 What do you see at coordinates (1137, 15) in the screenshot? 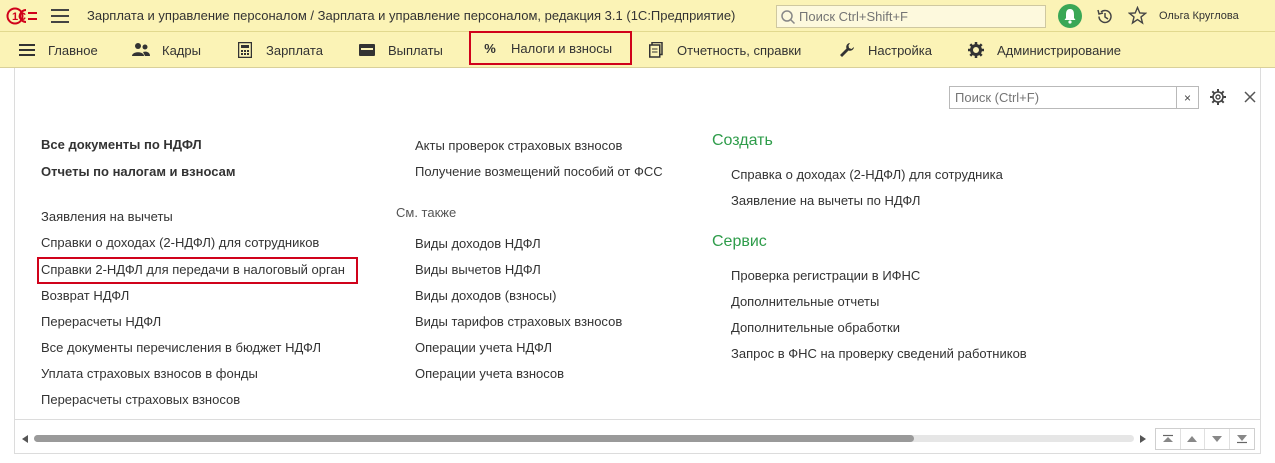
I see `favorites-star-icon` at bounding box center [1137, 15].